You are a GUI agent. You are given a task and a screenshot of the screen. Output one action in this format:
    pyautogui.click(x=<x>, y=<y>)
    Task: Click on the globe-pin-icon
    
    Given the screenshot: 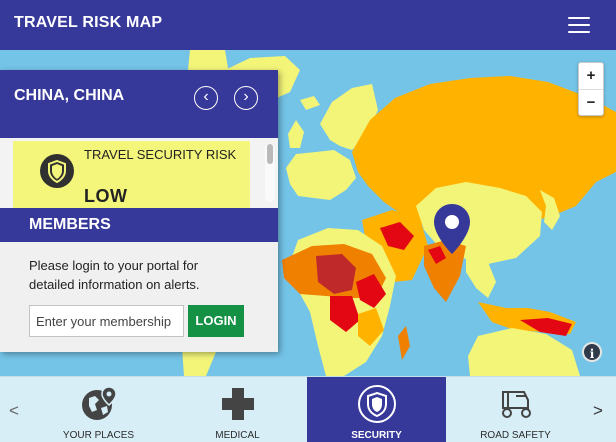 What is the action you would take?
    pyautogui.click(x=99, y=406)
    